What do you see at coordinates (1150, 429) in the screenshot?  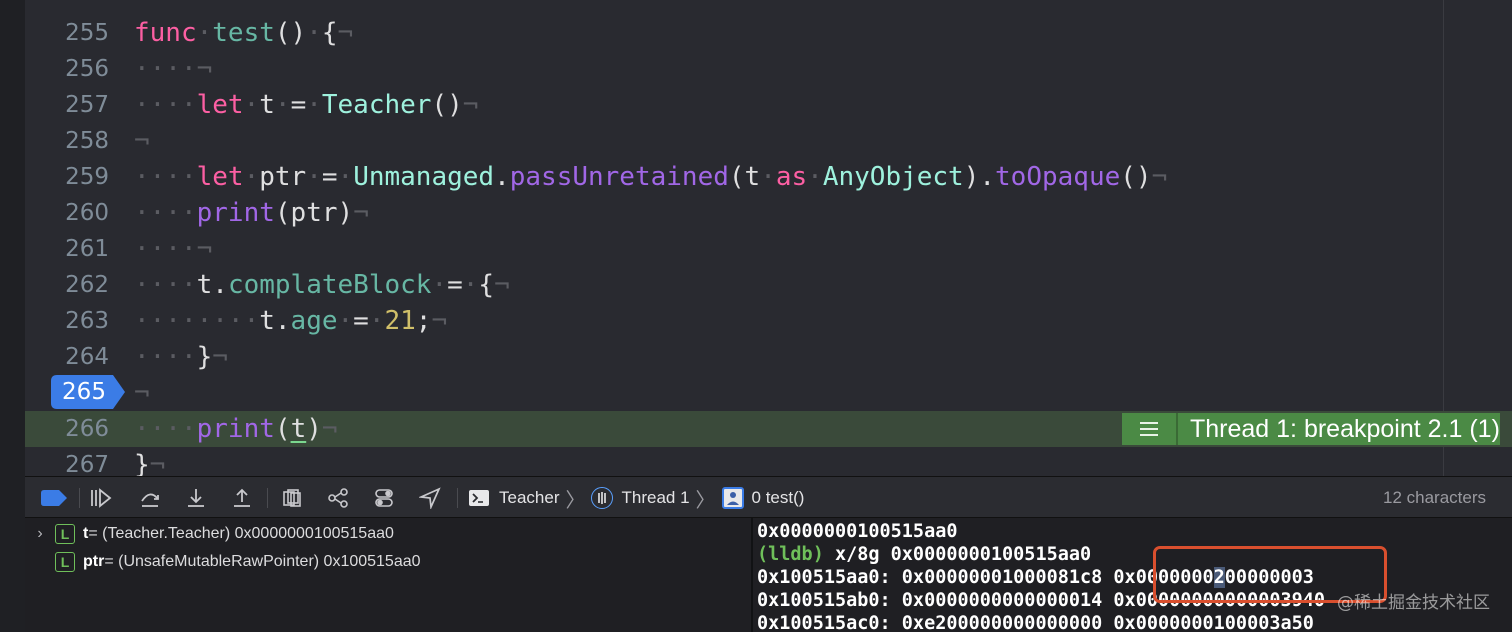 I see `menu-icon` at bounding box center [1150, 429].